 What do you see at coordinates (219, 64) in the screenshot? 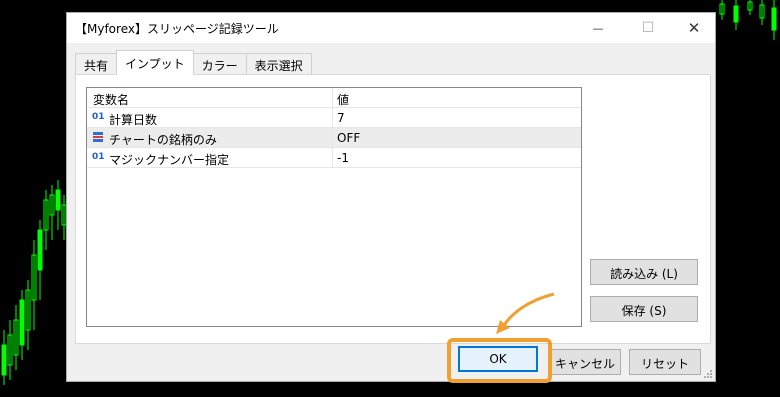
I see `tab-color: カラー` at bounding box center [219, 64].